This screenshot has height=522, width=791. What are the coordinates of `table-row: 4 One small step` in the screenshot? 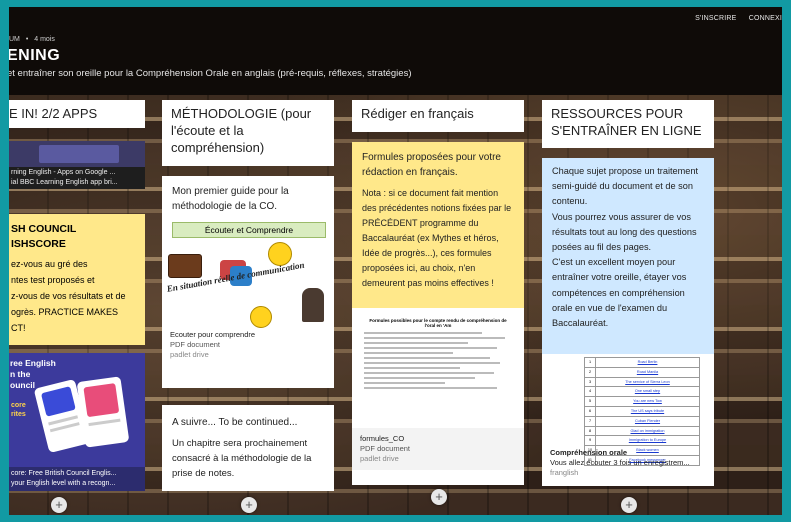 It's located at (642, 392).